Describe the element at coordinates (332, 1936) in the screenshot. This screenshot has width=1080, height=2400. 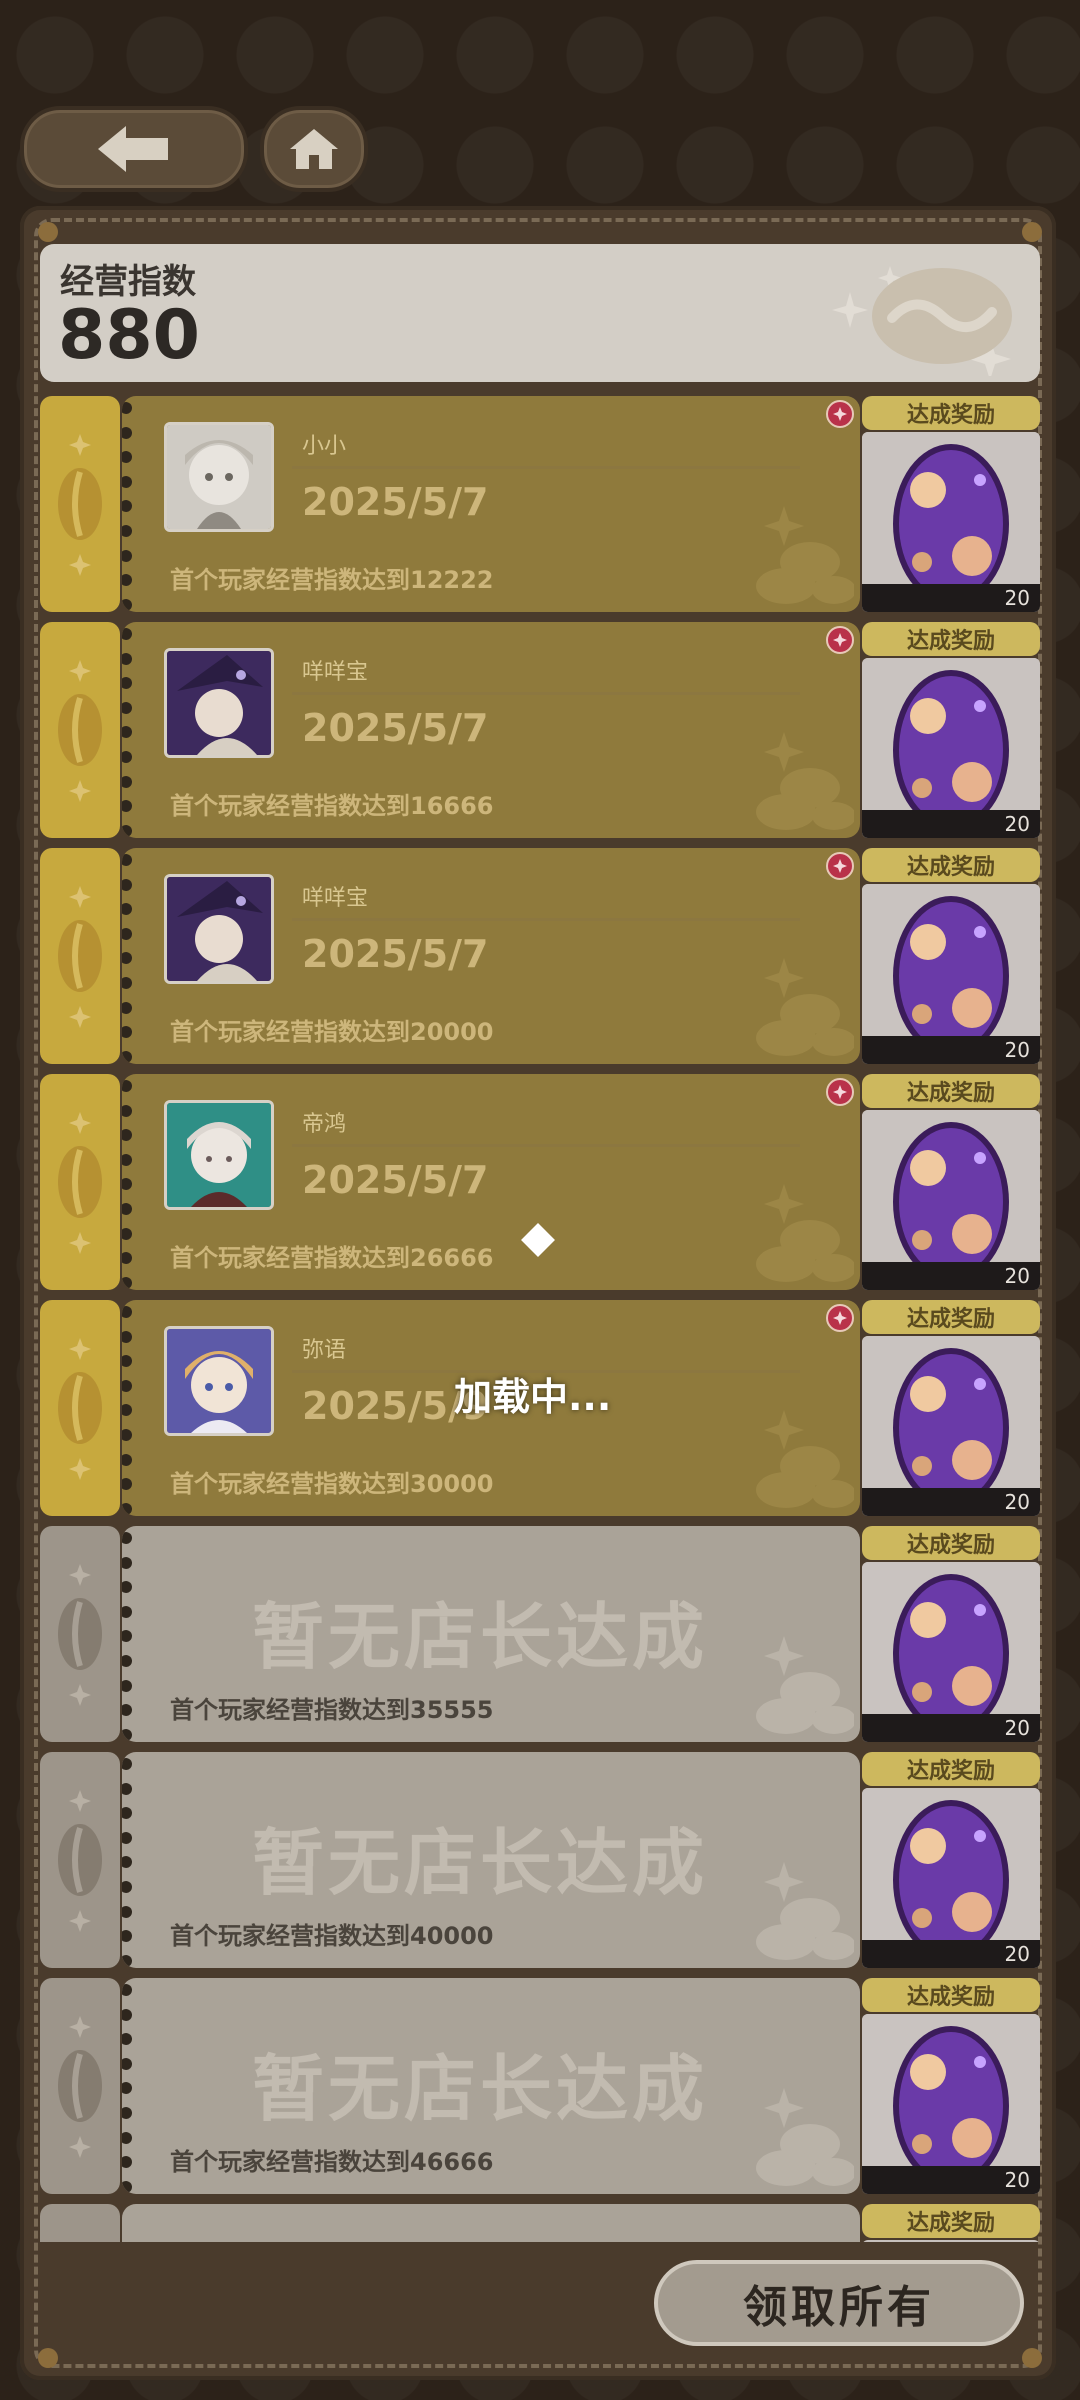
I see `milestone-condition: 首个玩家经营指数达到40000` at that location.